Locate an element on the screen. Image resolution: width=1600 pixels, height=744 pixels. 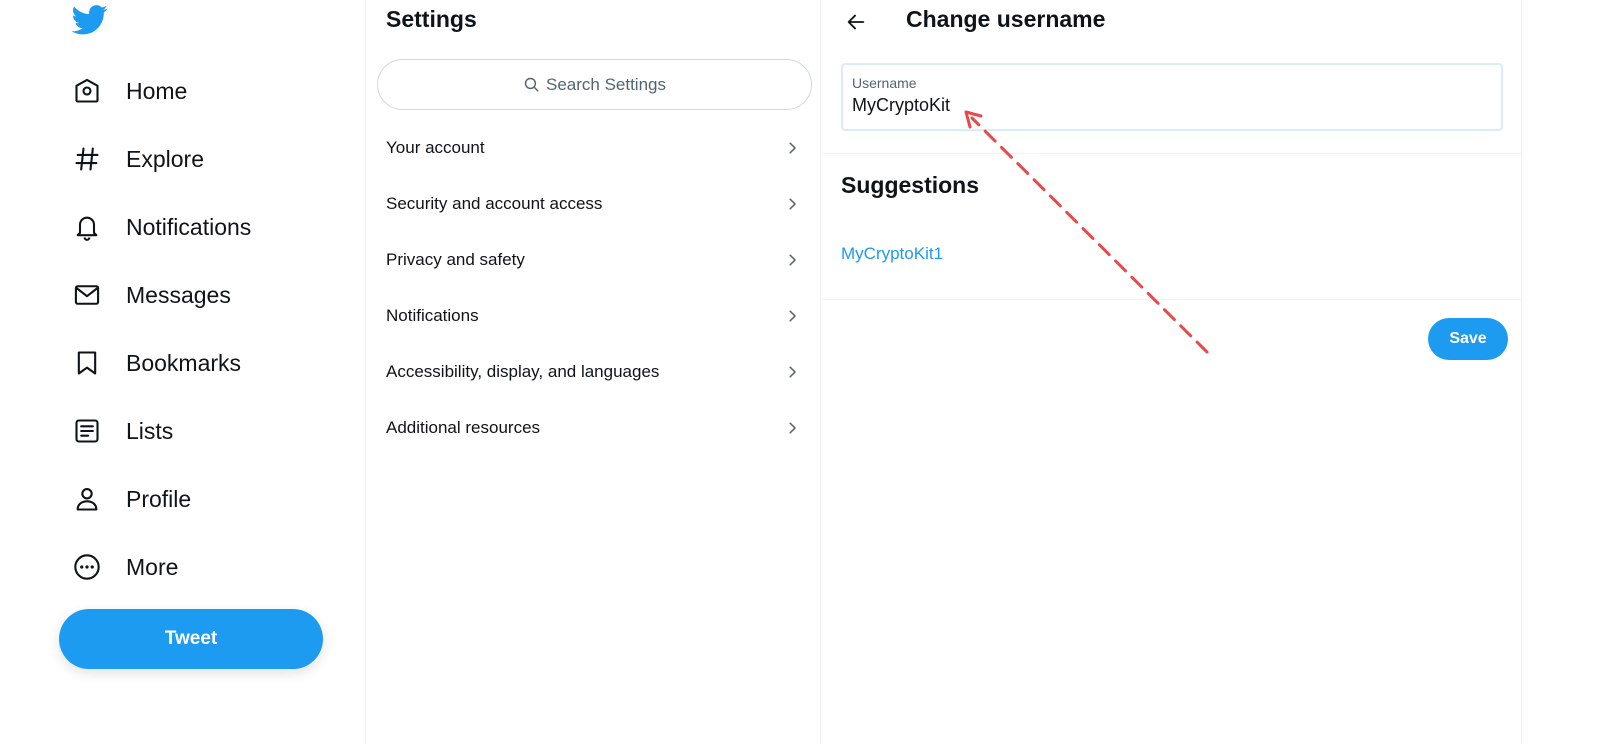
nav-item-home: Home is located at coordinates (129, 91).